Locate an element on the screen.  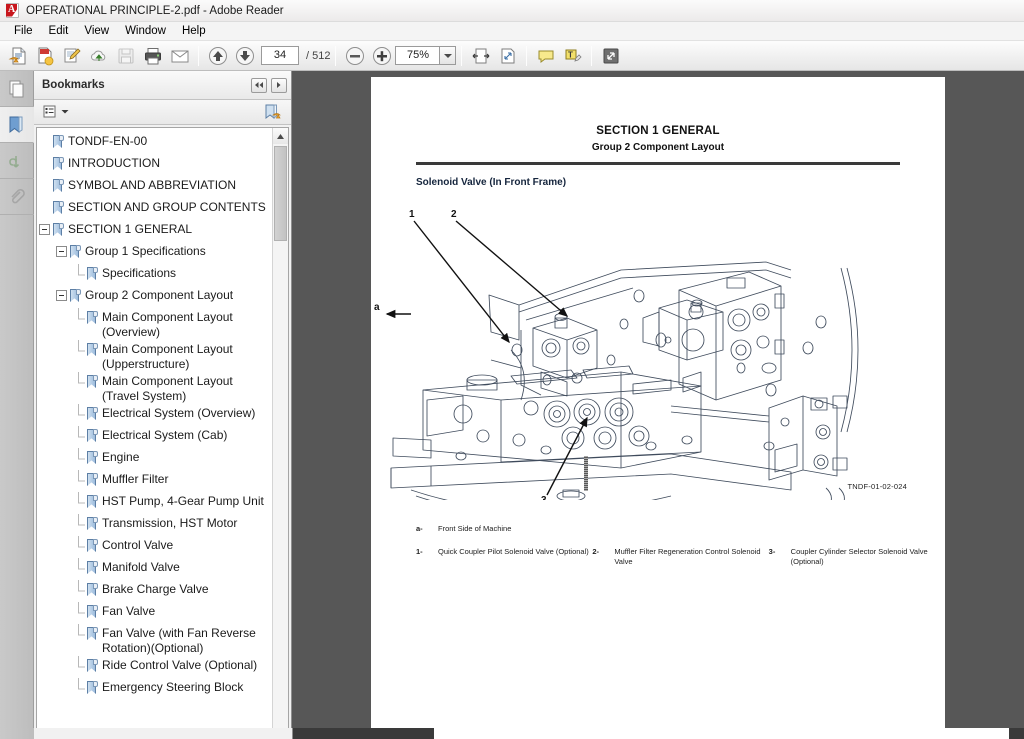
sticky-note-icon is located at coordinates (545, 56).